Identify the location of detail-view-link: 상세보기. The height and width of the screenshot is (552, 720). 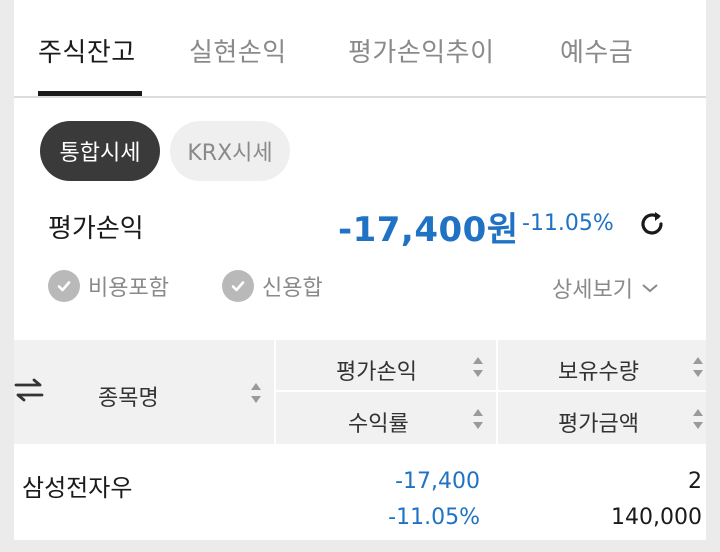
(605, 288).